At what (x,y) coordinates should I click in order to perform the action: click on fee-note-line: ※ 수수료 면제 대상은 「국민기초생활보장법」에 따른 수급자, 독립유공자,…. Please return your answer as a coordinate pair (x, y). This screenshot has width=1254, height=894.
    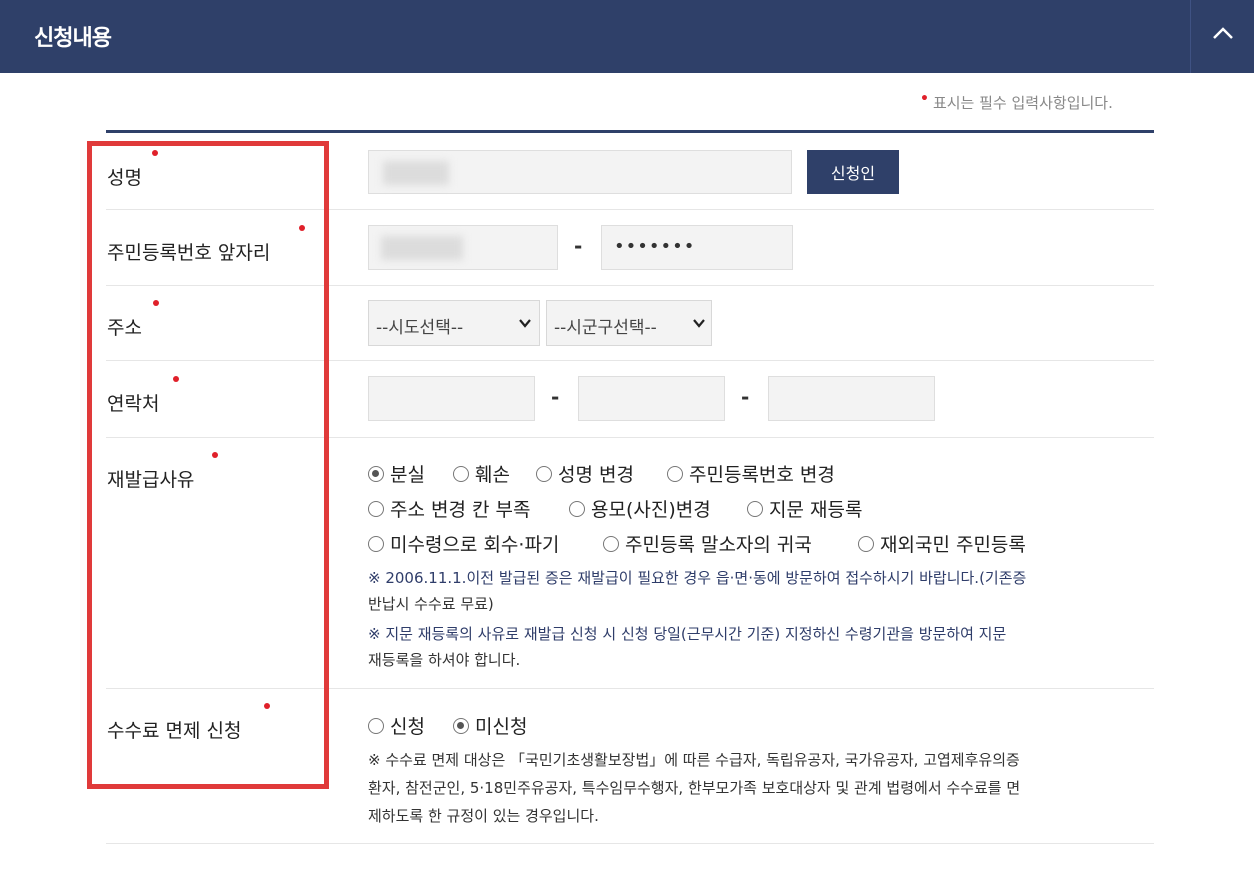
    Looking at the image, I should click on (694, 760).